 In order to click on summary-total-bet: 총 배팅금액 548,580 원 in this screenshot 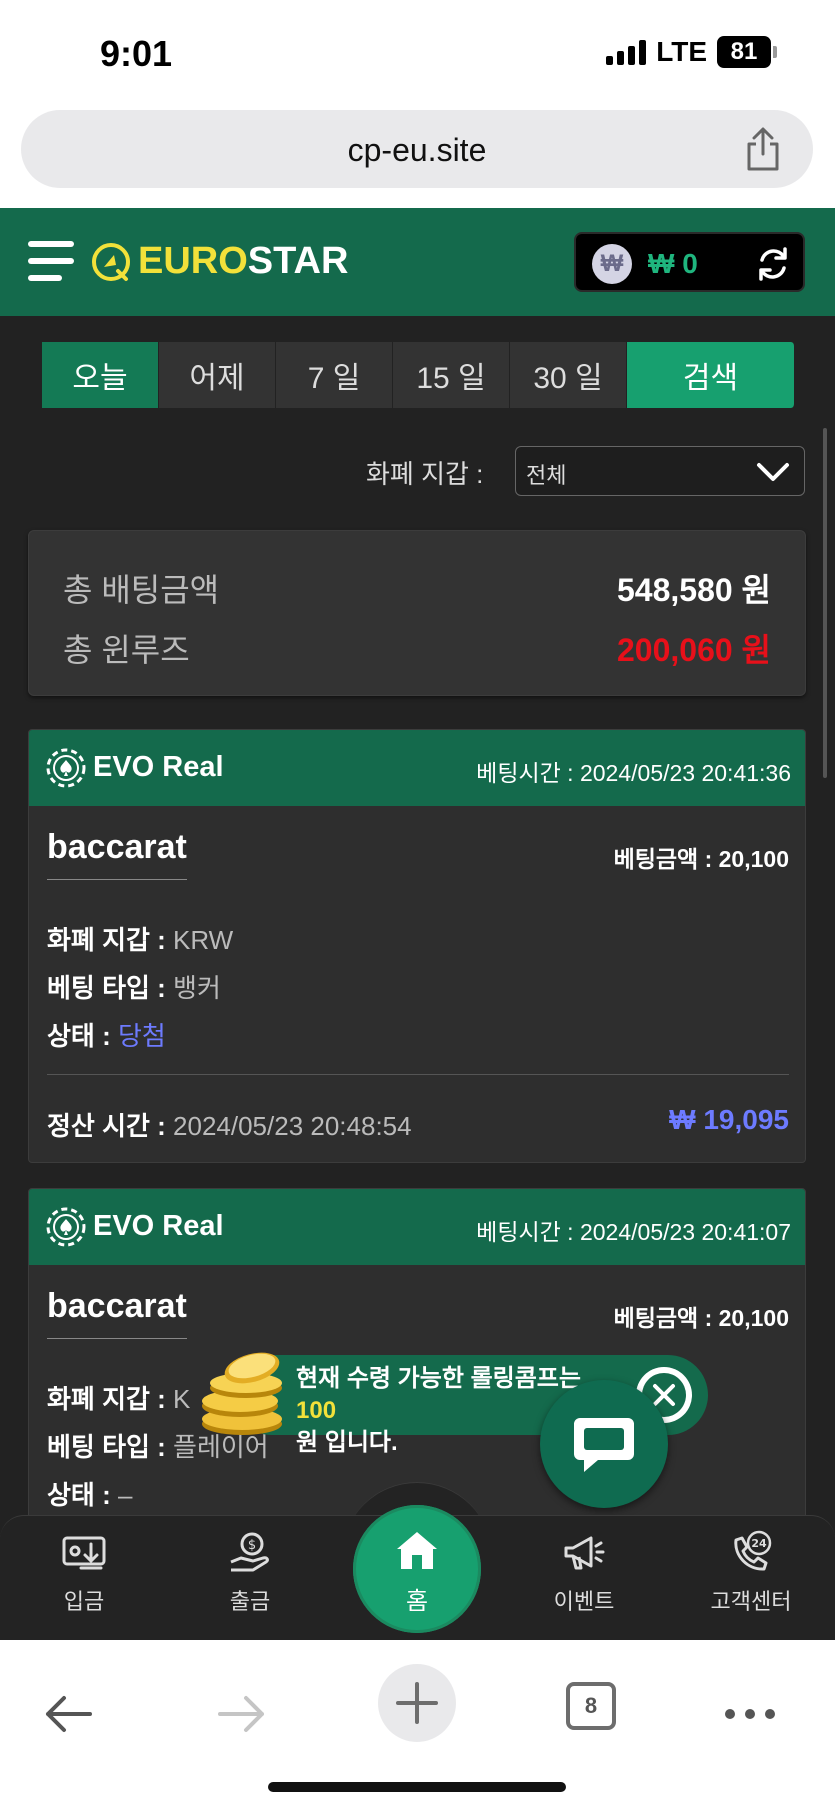, I will do `click(417, 588)`.